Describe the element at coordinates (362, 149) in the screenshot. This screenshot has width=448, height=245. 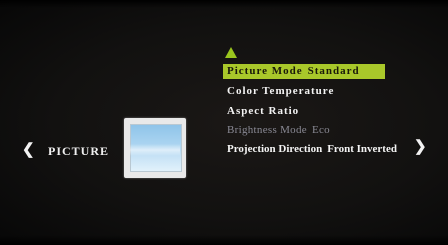
I see `menu-item-value: Front Inverted` at that location.